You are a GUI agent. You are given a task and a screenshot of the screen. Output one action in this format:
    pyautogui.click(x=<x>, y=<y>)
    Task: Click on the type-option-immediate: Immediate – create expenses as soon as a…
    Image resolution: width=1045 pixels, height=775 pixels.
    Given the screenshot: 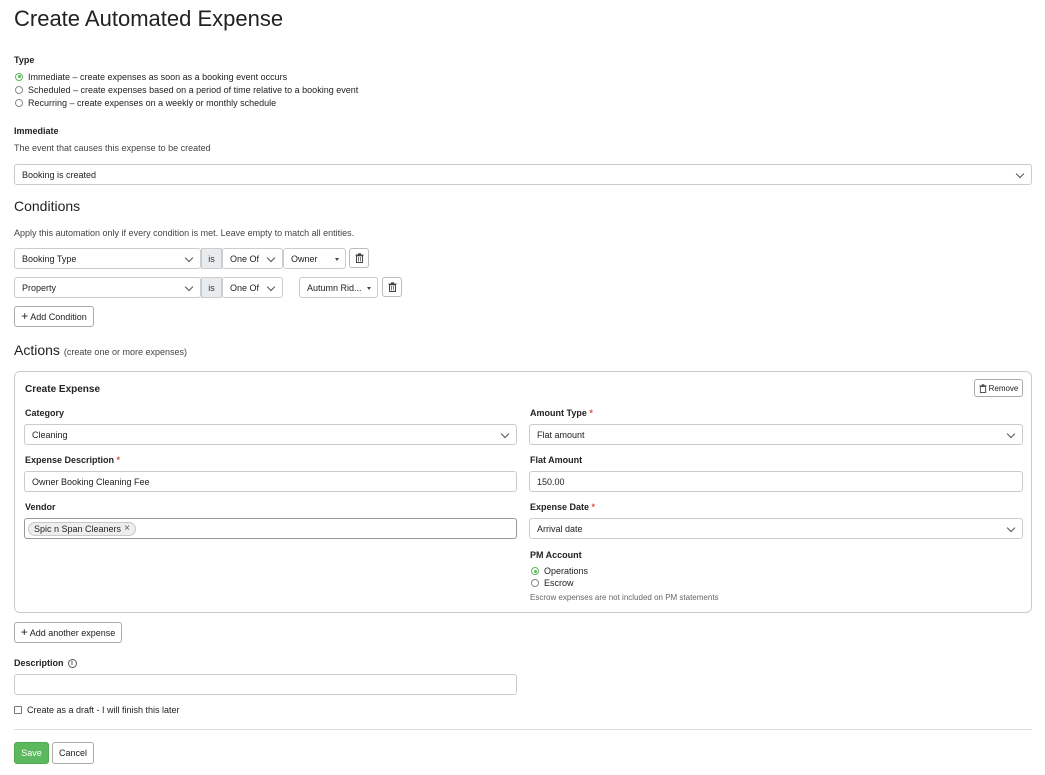 What is the action you would take?
    pyautogui.click(x=186, y=76)
    